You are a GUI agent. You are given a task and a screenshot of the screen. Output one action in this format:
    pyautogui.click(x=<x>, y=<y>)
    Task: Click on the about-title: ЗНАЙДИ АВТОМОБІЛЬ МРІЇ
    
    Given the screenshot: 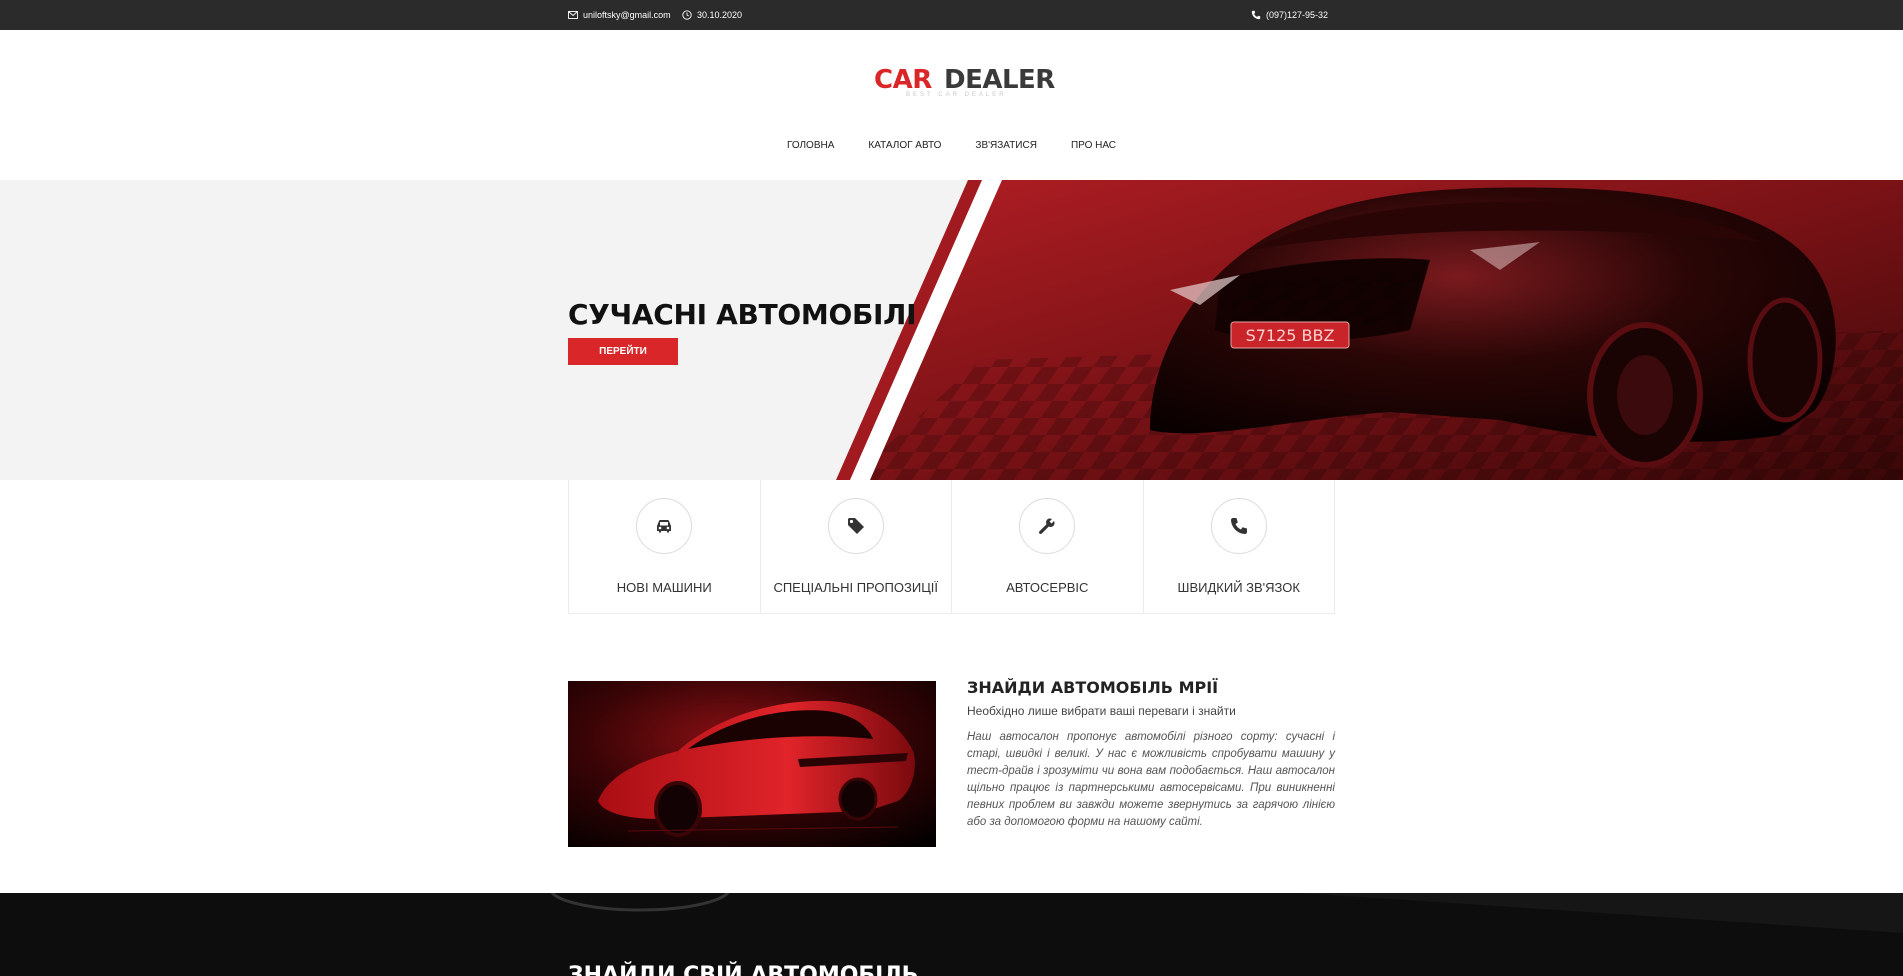 What is the action you would take?
    pyautogui.click(x=1093, y=687)
    